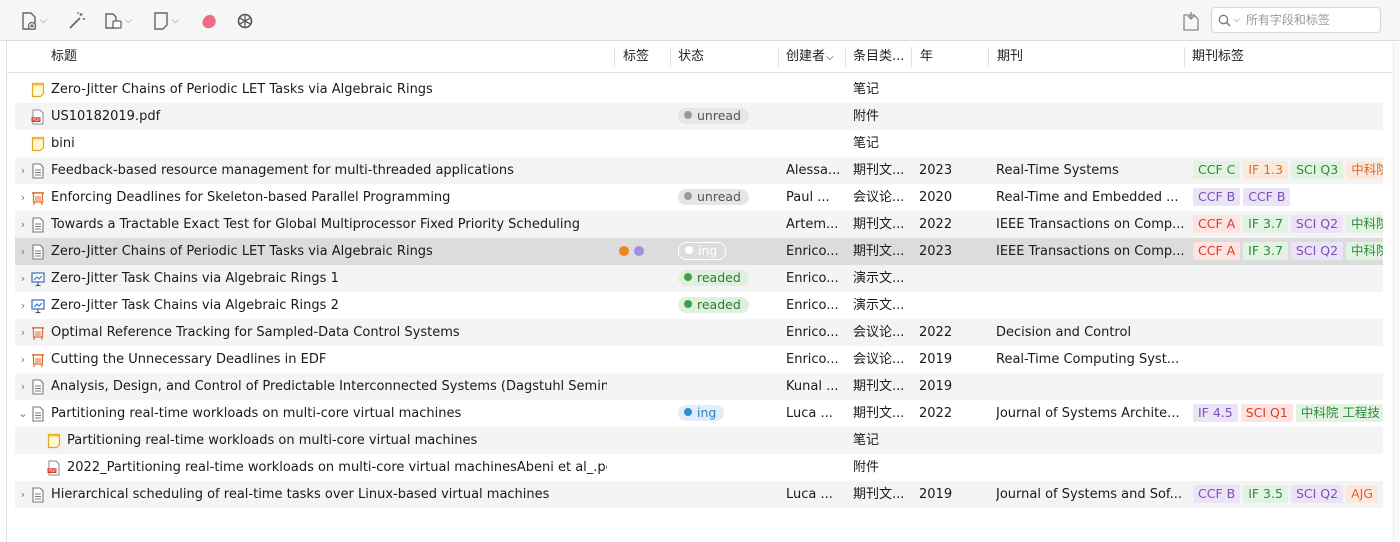  What do you see at coordinates (38, 306) in the screenshot?
I see `presentation-icon` at bounding box center [38, 306].